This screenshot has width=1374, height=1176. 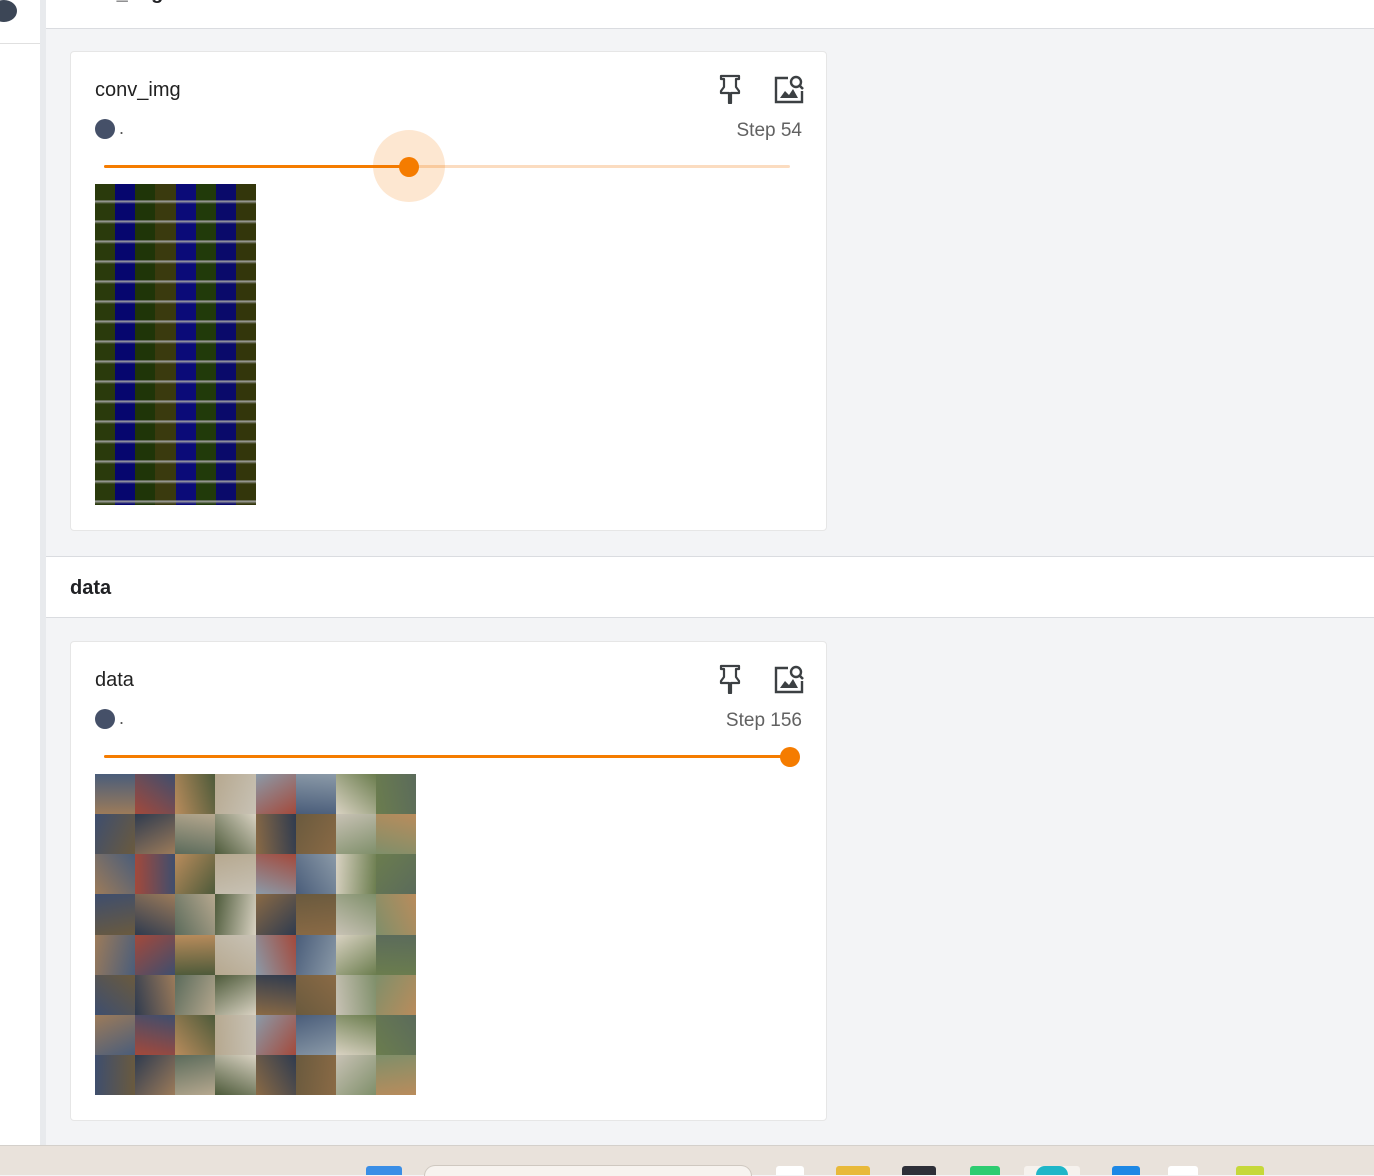 What do you see at coordinates (20, 572) in the screenshot?
I see `left-sidebar` at bounding box center [20, 572].